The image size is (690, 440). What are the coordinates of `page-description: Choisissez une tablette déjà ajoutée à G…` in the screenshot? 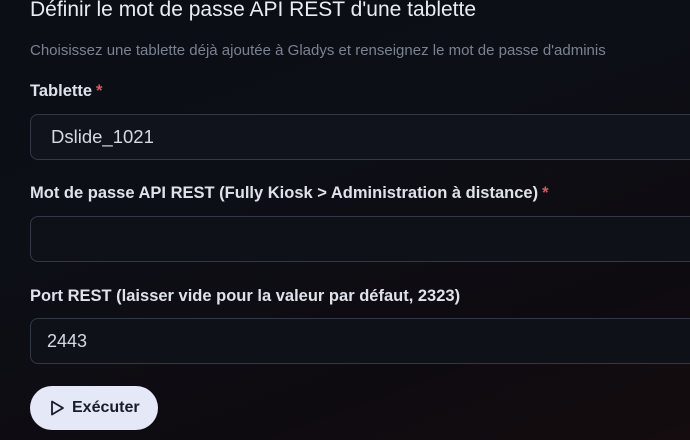 It's located at (318, 50).